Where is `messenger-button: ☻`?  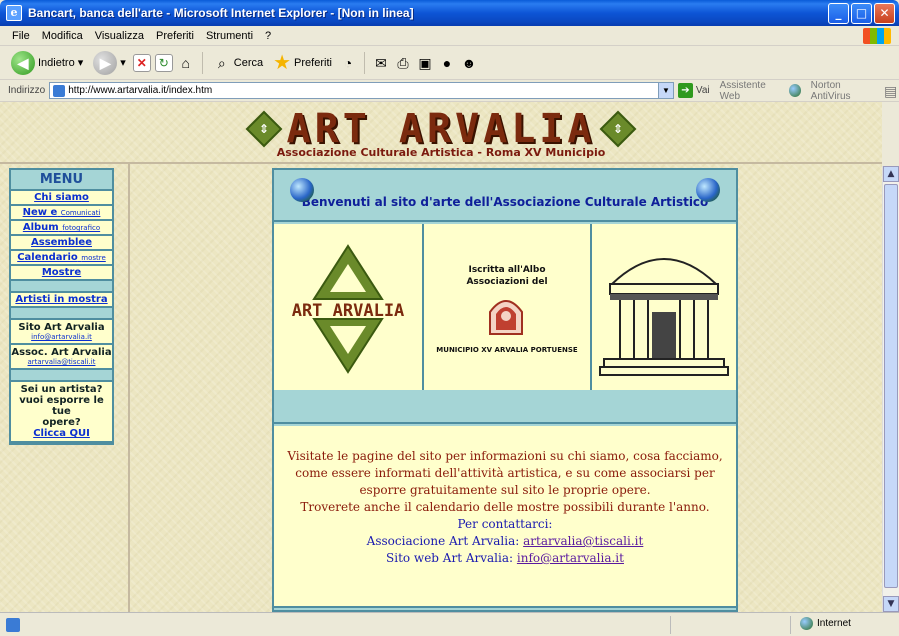 messenger-button: ☻ is located at coordinates (469, 63).